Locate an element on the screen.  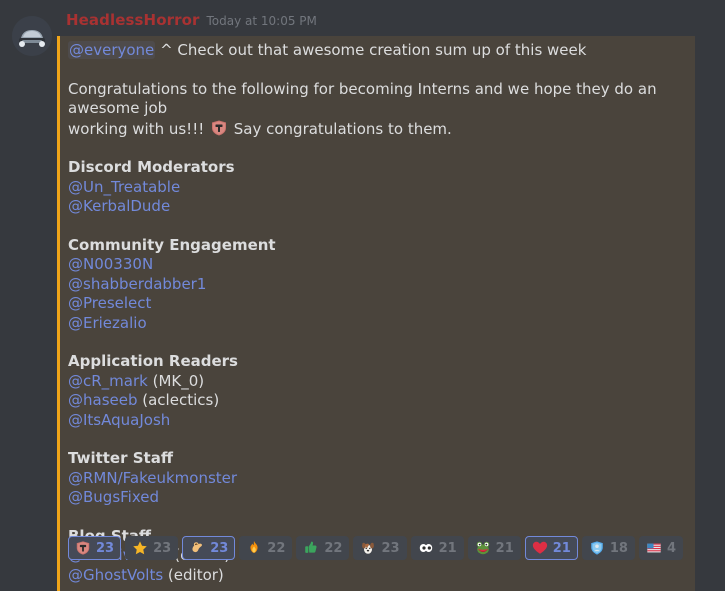
reaction-count: 4 is located at coordinates (671, 548).